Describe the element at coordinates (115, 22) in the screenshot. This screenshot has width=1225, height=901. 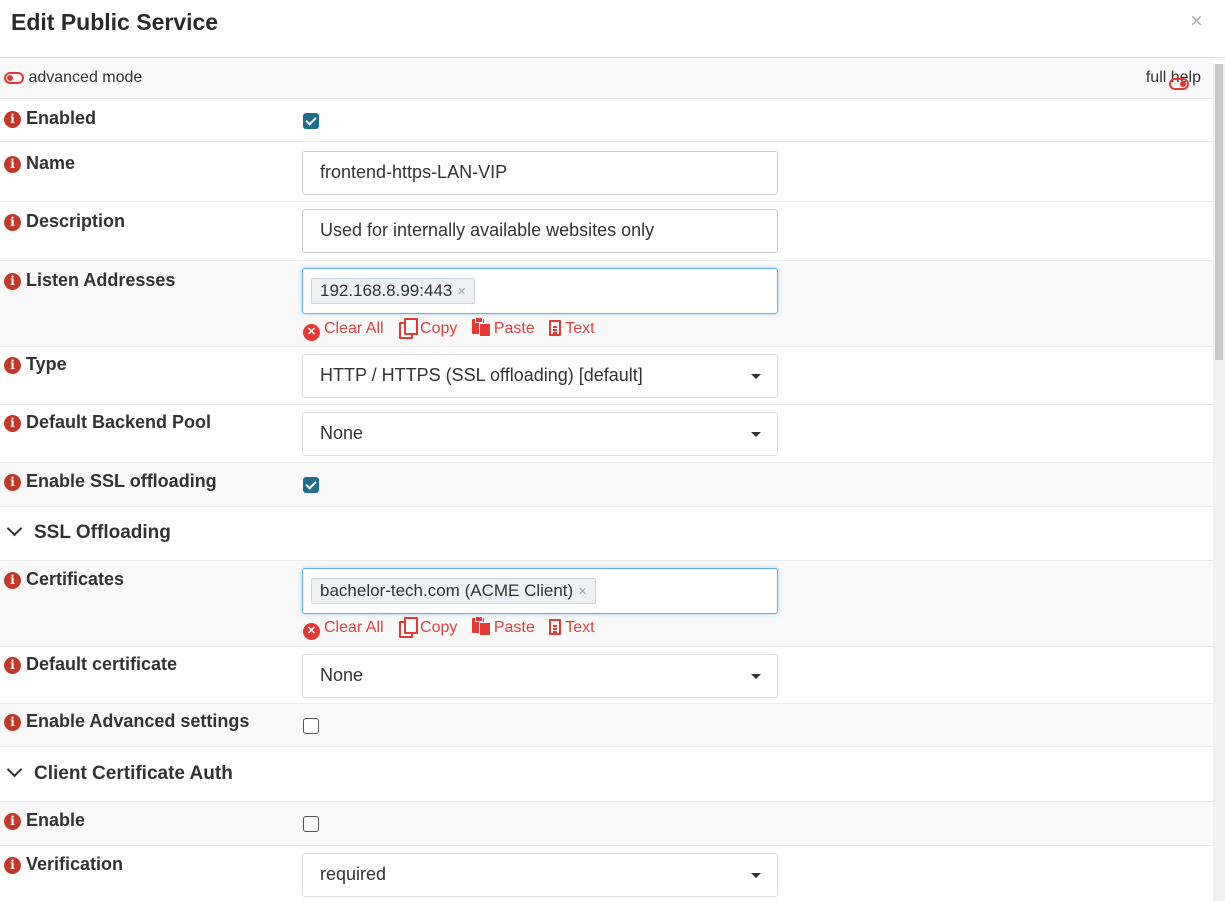
I see `dialog-title: Edit Public Service` at that location.